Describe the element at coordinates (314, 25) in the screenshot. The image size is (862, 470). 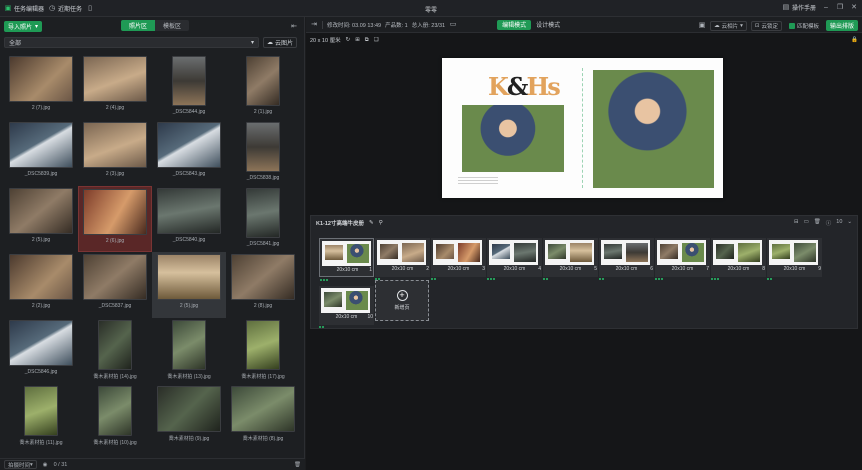
I see `expand-icon: ⇥` at that location.